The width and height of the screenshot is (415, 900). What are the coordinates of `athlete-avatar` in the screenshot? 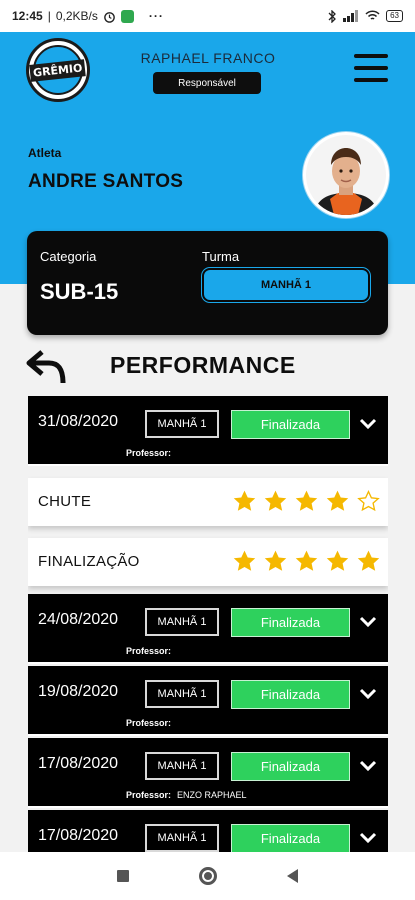 It's located at (346, 175).